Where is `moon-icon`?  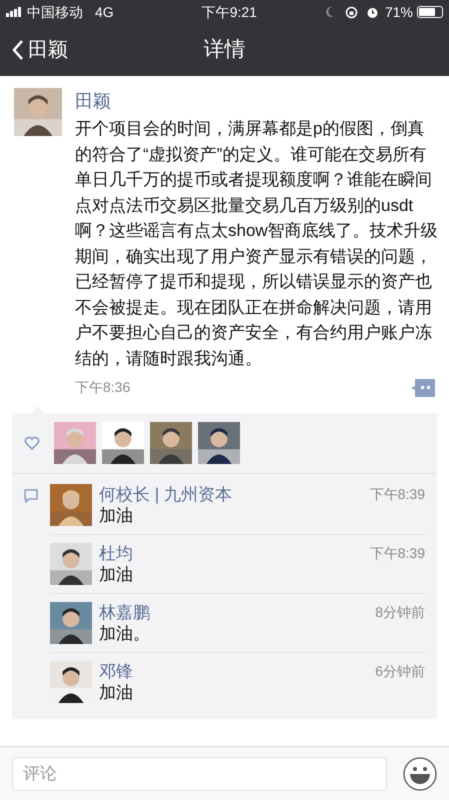
moon-icon is located at coordinates (329, 12).